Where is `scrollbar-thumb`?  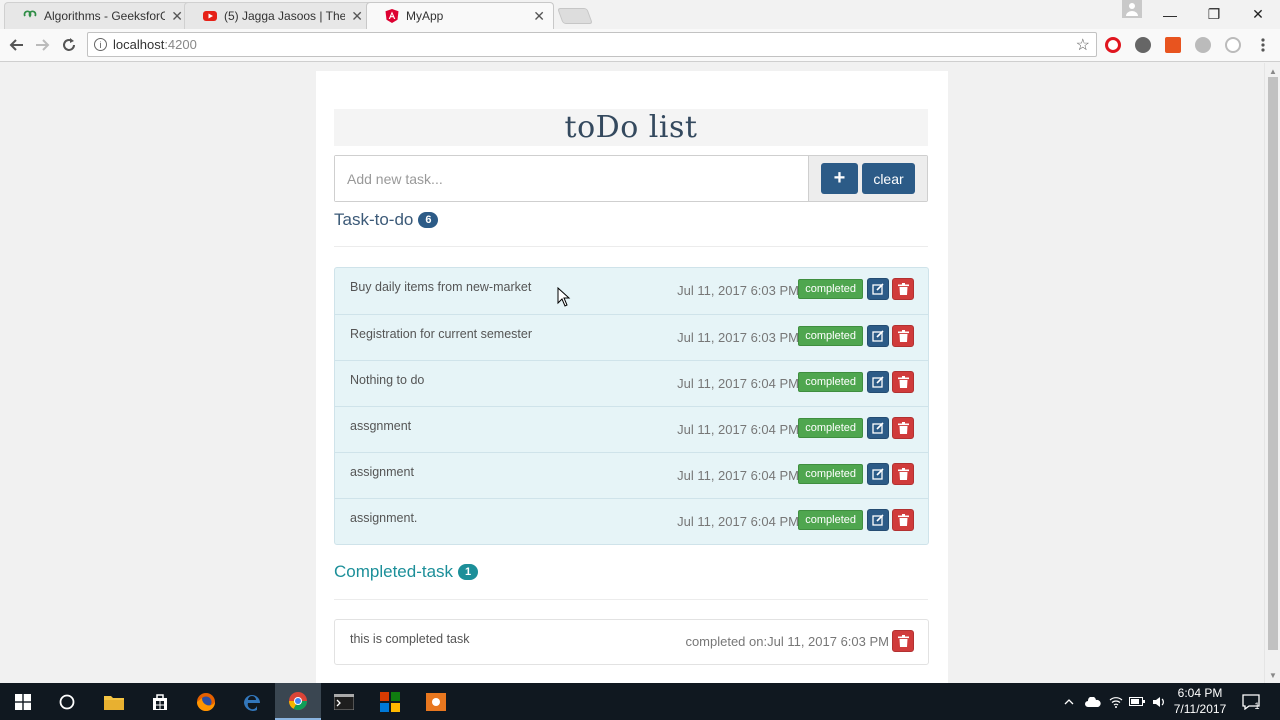
scrollbar-thumb is located at coordinates (1273, 363).